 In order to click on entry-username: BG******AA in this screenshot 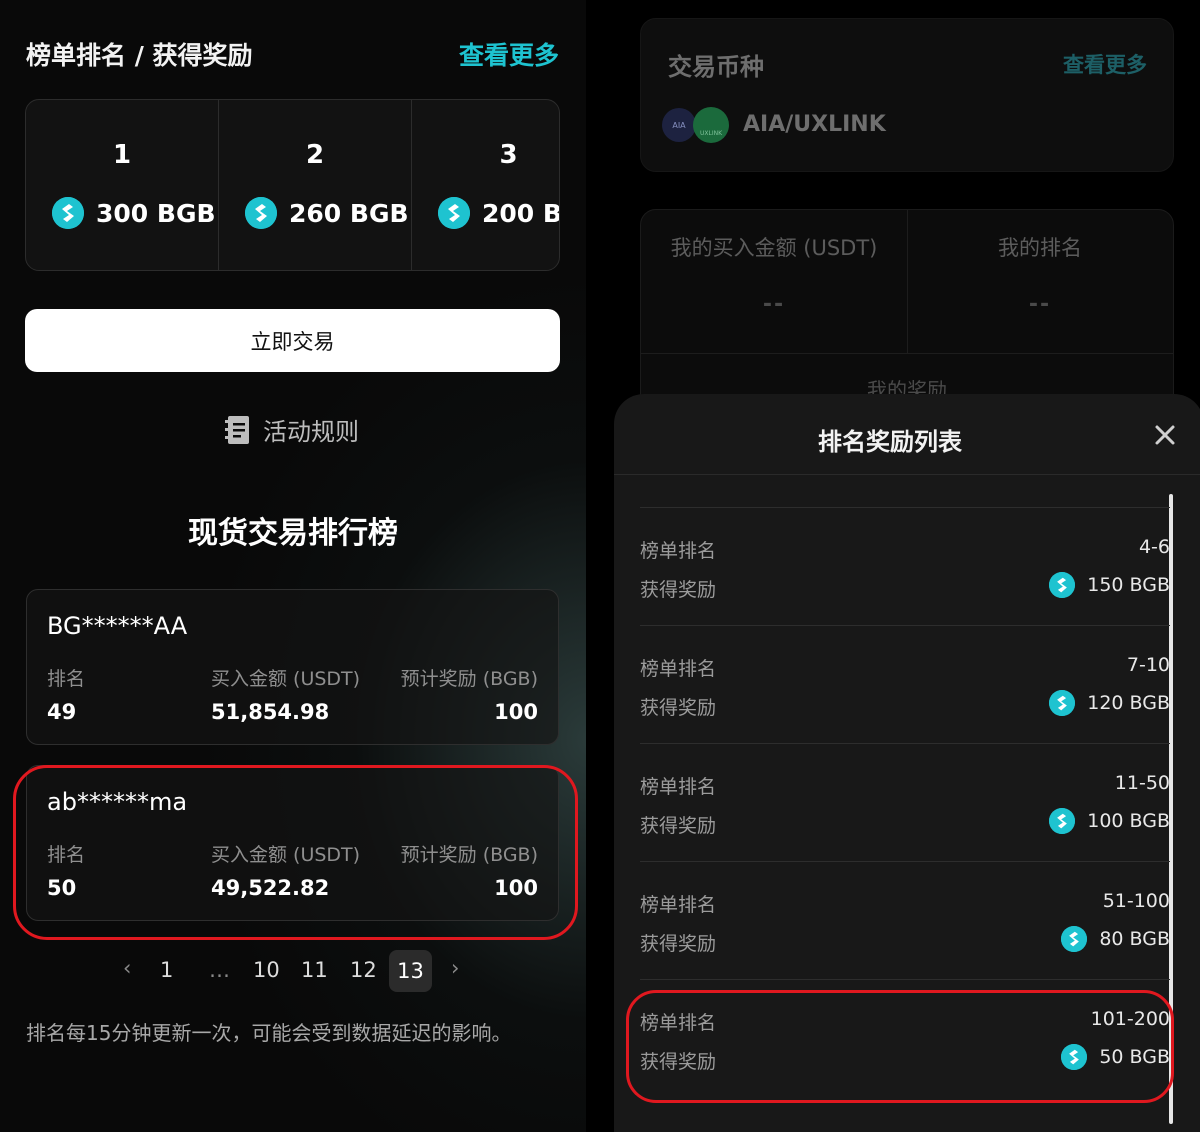, I will do `click(117, 626)`.